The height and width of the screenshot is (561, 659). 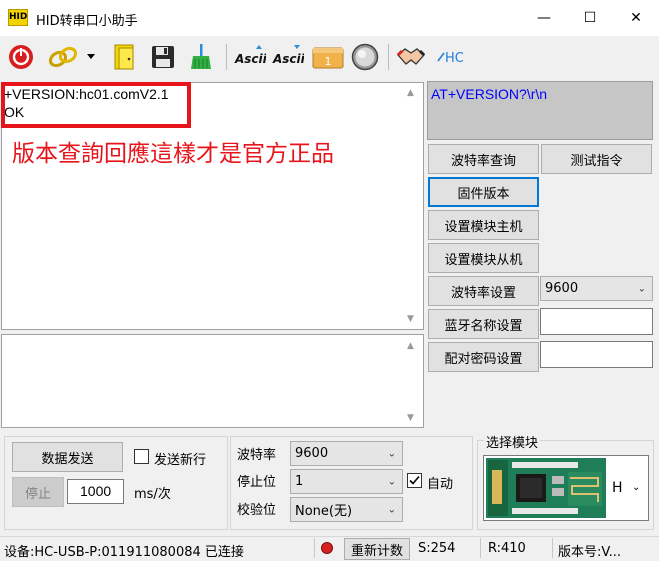 I want to click on baud-rate-select: 9600 ⌄, so click(x=596, y=288).